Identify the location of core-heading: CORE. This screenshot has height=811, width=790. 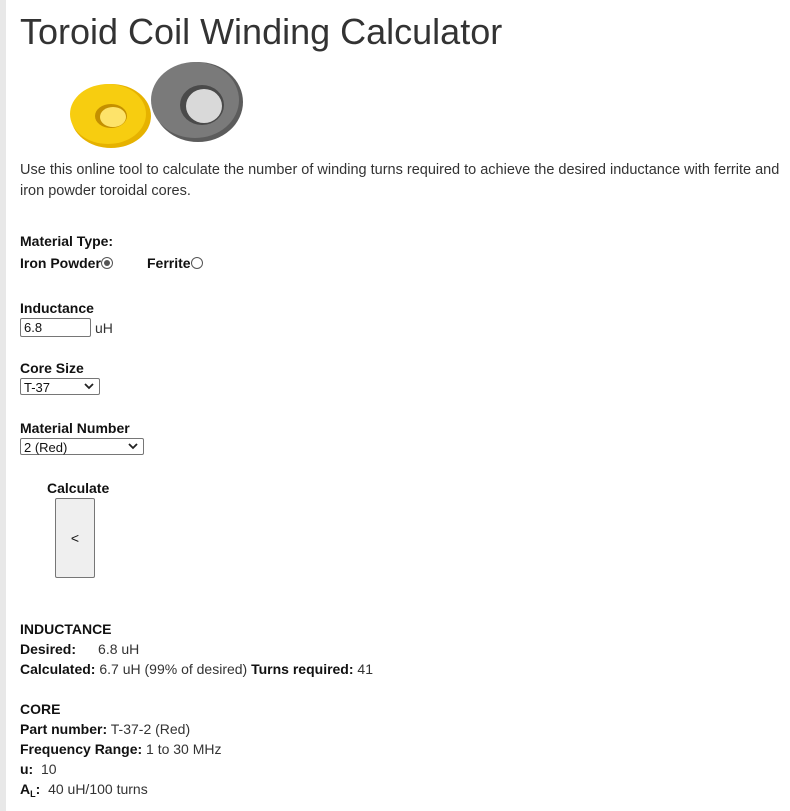
(40, 709).